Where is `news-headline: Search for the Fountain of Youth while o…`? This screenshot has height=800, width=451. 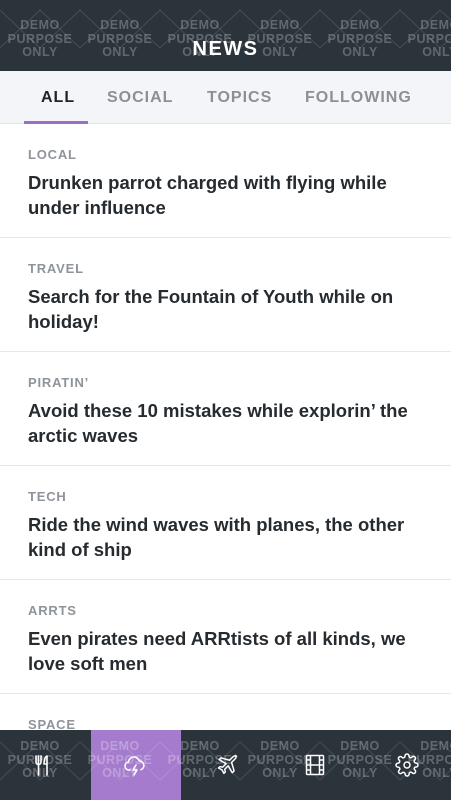 news-headline: Search for the Fountain of Youth while o… is located at coordinates (211, 309).